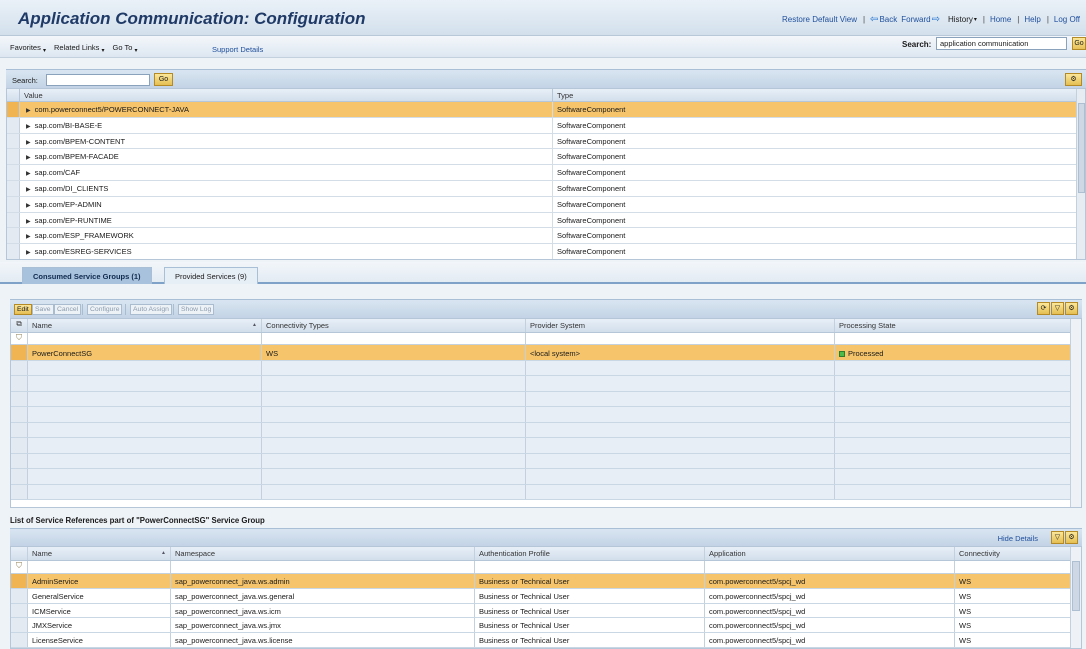 This screenshot has width=1086, height=649. Describe the element at coordinates (163, 79) in the screenshot. I see `component-search-go-button: Go` at that location.